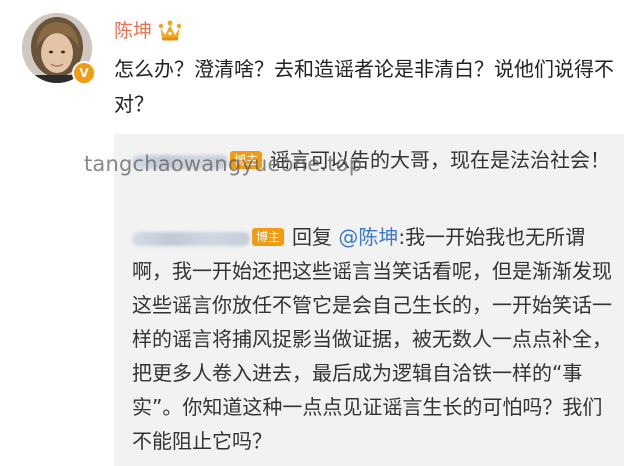 Image resolution: width=641 pixels, height=466 pixels. I want to click on crown-icon, so click(170, 30).